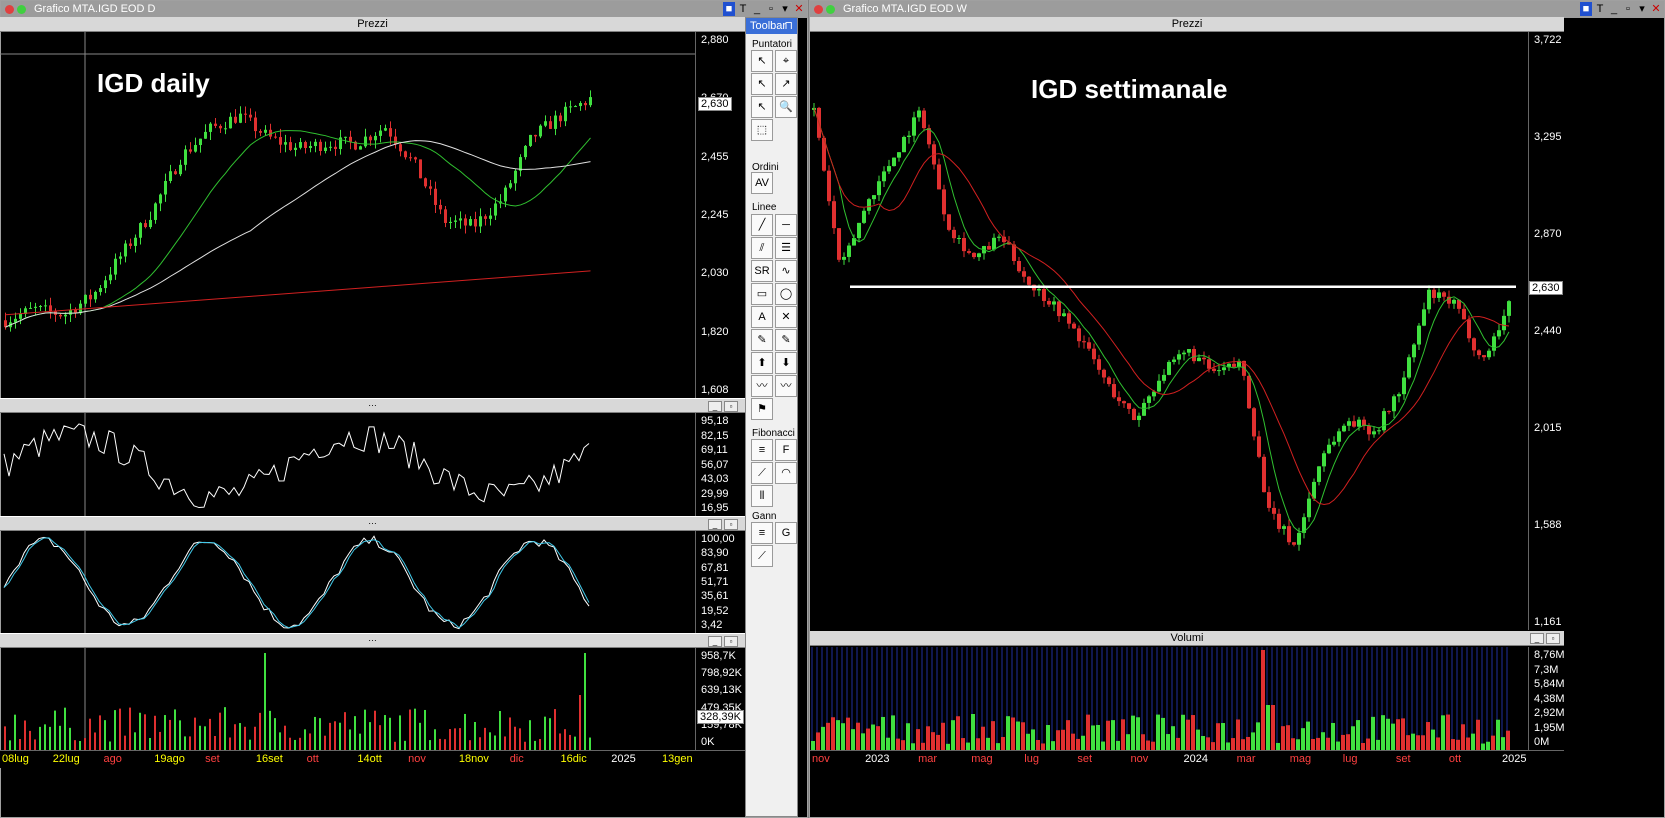 The height and width of the screenshot is (818, 1665). Describe the element at coordinates (786, 107) in the screenshot. I see `zoom-icon: 🔍` at that location.